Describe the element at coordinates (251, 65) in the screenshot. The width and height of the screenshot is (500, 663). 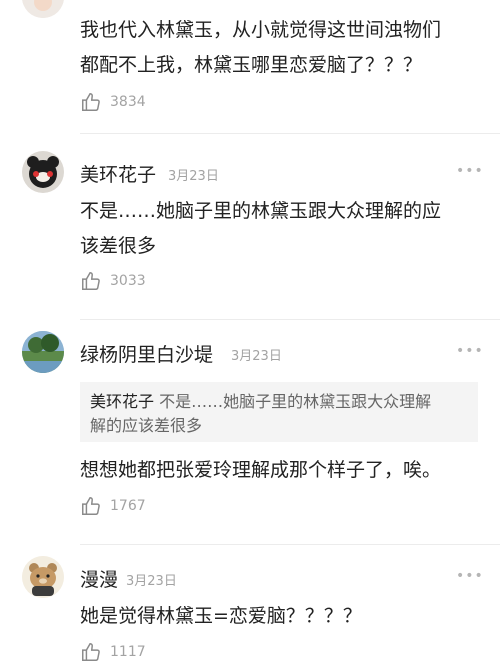
I see `comment-text-line: 都配不上我，林黛玉哪里恋爱脑了？？？` at that location.